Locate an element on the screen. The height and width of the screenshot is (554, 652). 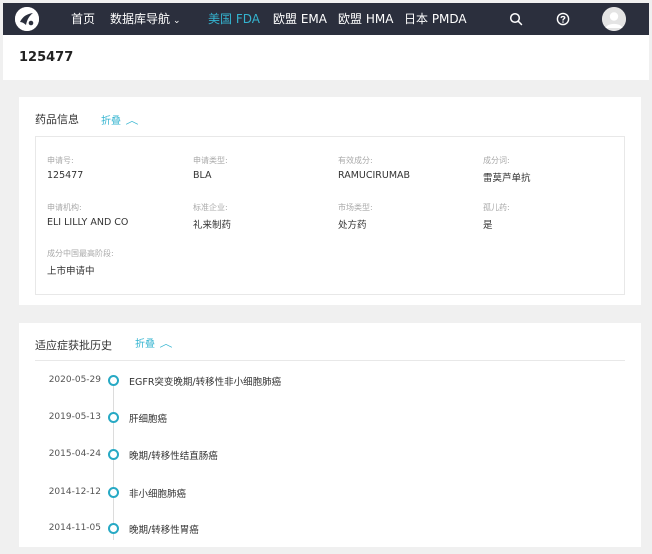
timeline-indication: 晚期/转移性胃癌 is located at coordinates (164, 530).